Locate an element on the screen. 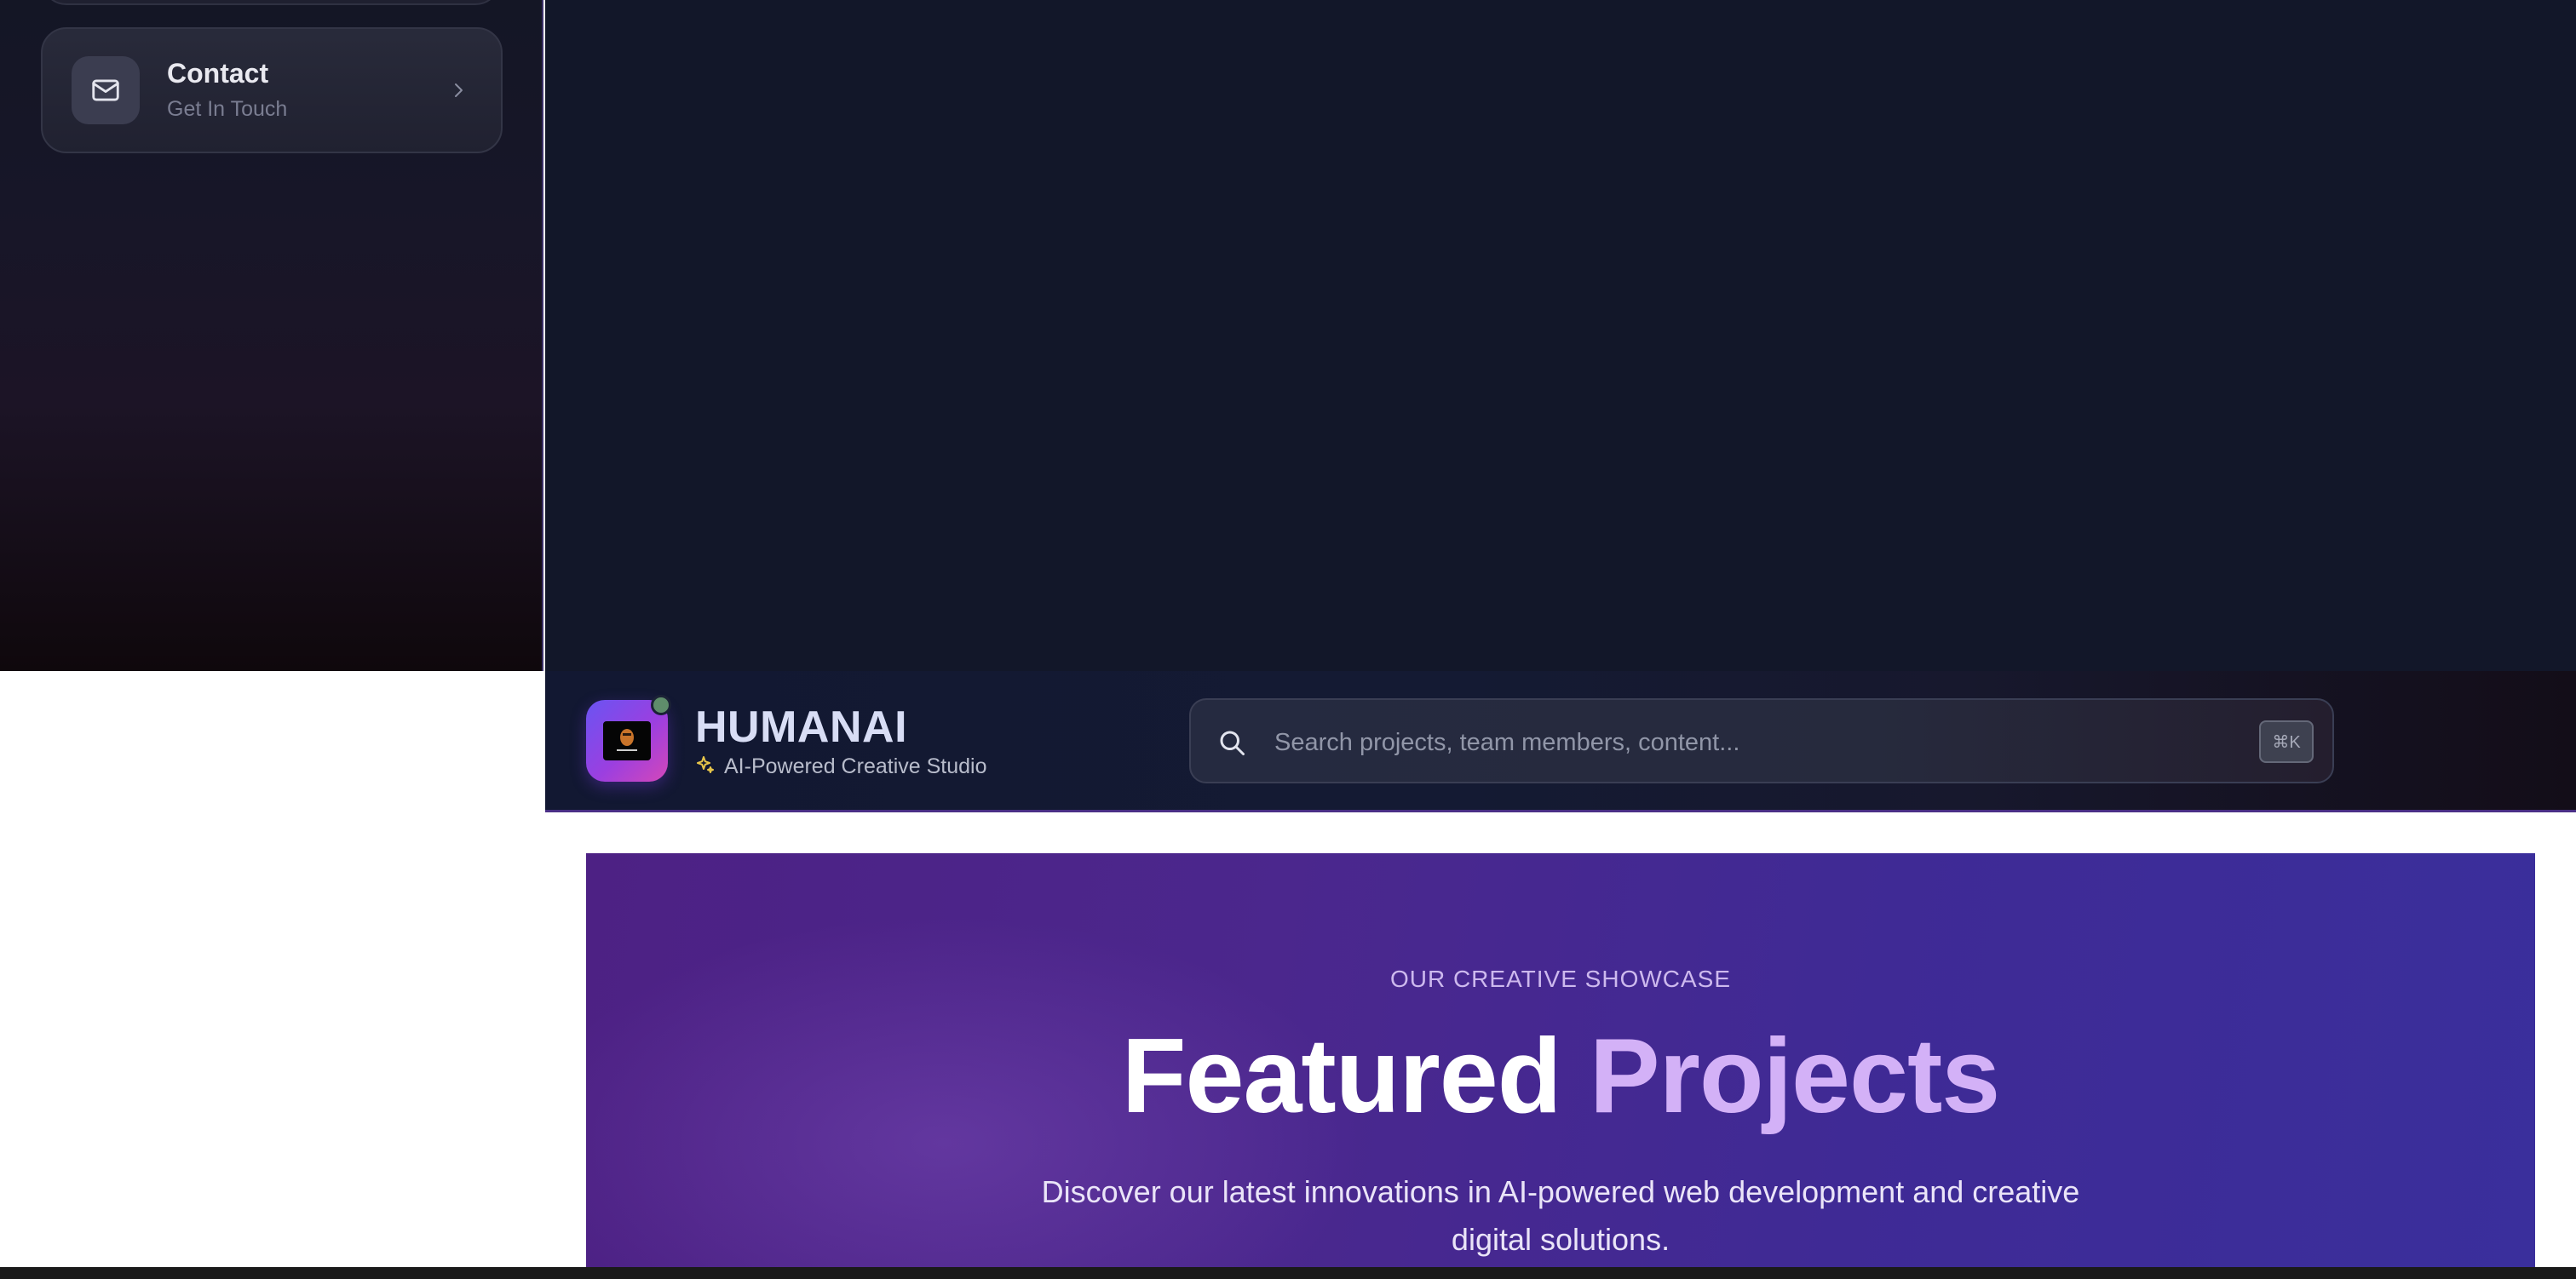  logo-image is located at coordinates (627, 741).